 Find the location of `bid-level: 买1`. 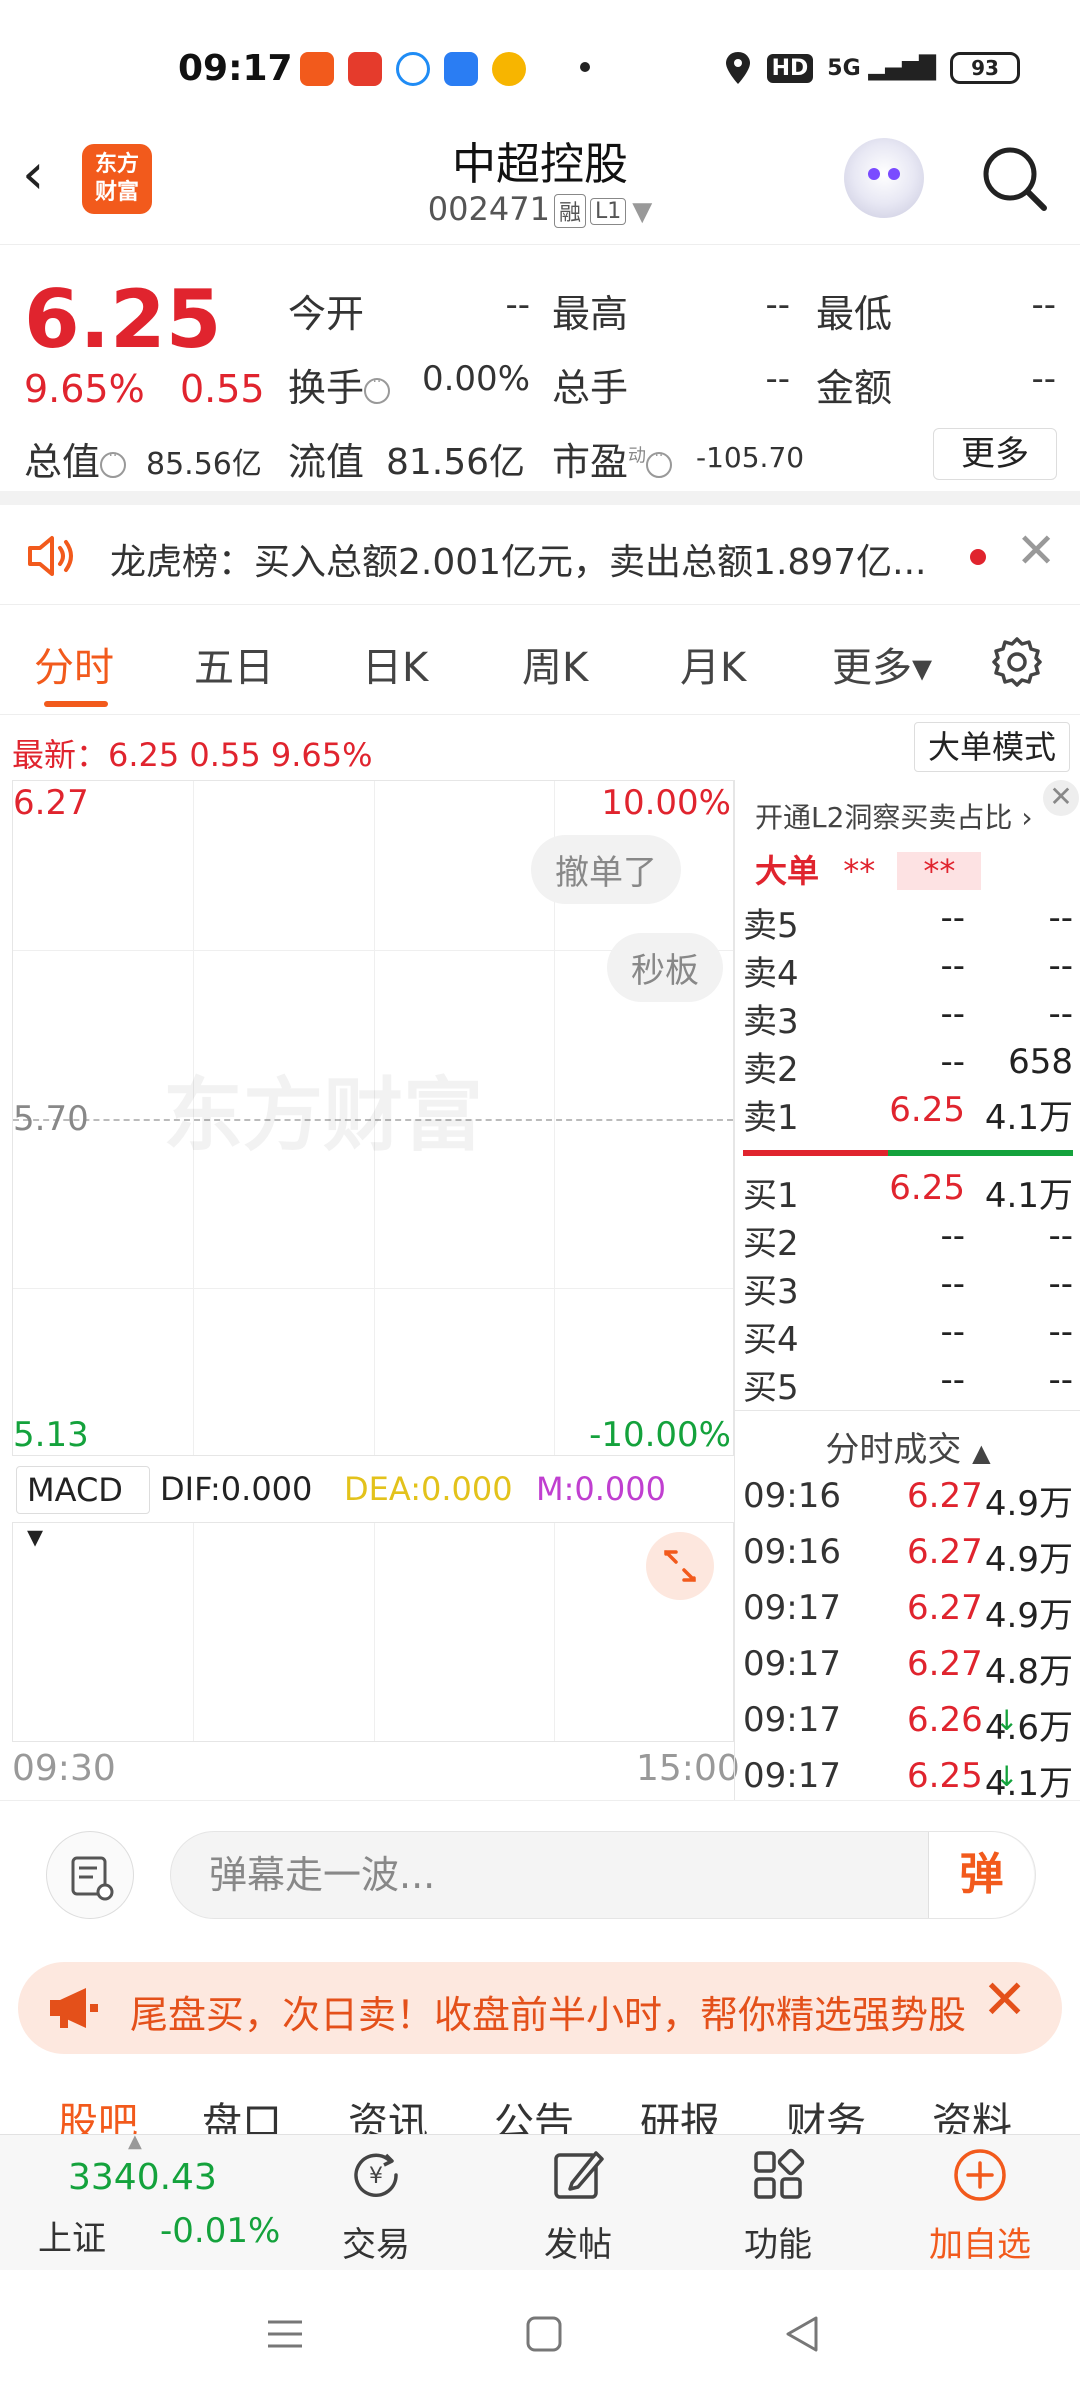

bid-level: 买1 is located at coordinates (771, 1196).